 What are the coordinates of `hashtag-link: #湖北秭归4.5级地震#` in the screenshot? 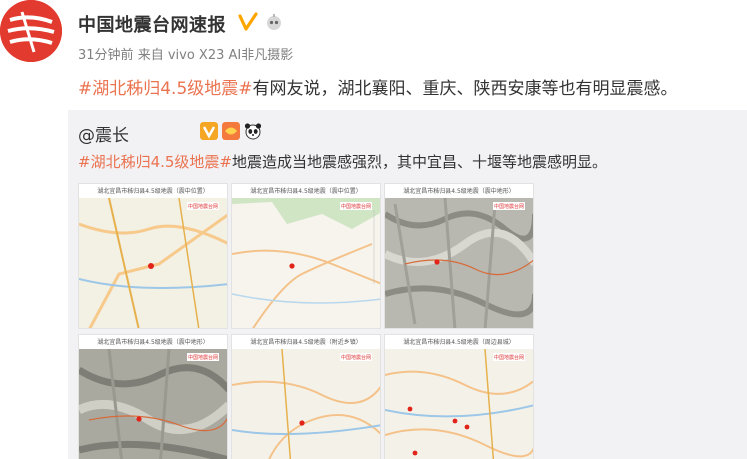 It's located at (165, 89).